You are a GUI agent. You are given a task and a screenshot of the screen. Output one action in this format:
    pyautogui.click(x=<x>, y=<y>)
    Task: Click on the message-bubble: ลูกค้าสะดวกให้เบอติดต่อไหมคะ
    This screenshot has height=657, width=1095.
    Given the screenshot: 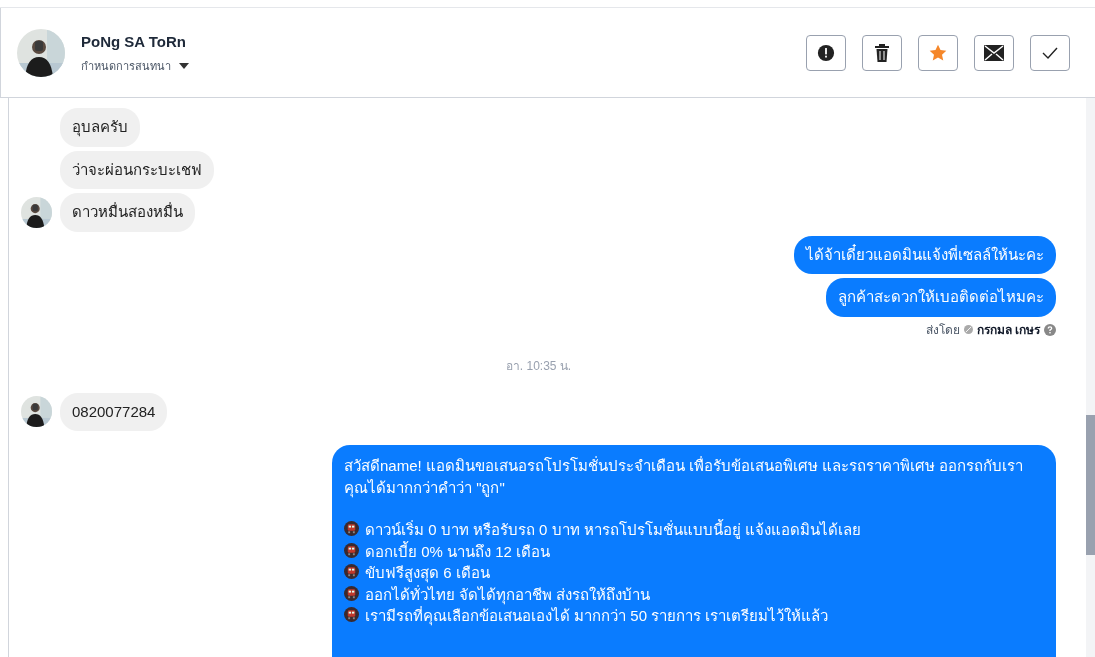 What is the action you would take?
    pyautogui.click(x=941, y=297)
    